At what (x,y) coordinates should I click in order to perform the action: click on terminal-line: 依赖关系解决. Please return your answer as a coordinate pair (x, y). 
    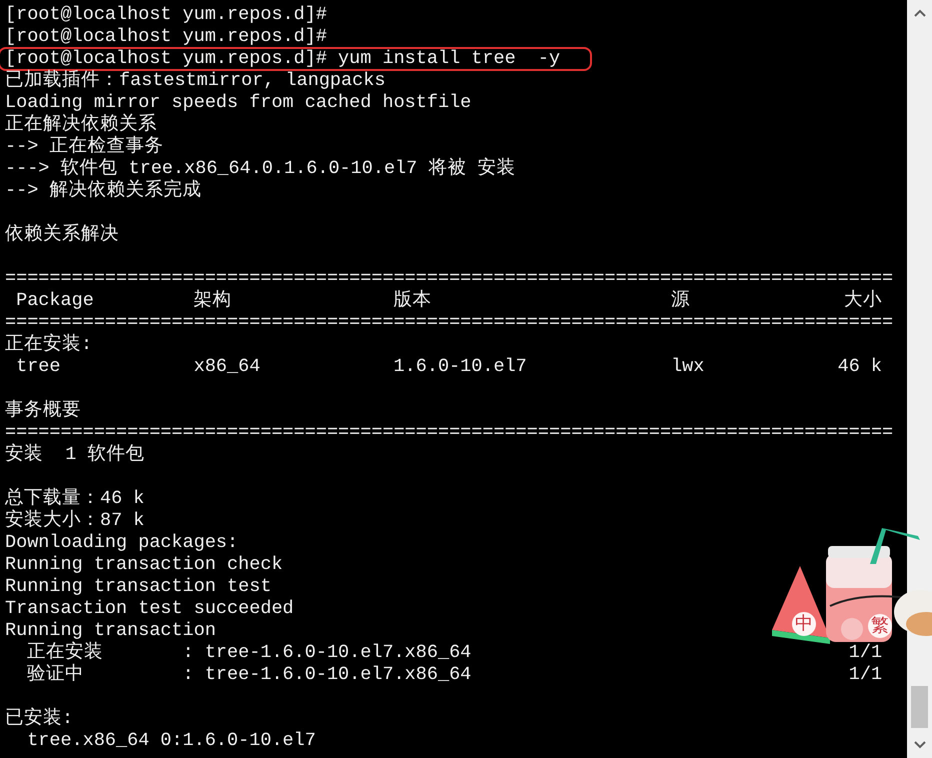
    Looking at the image, I should click on (62, 235).